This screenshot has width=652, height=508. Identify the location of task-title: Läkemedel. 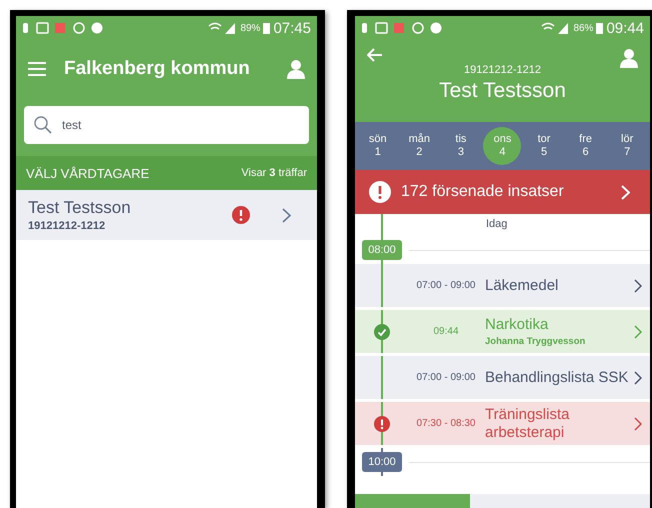
(522, 285).